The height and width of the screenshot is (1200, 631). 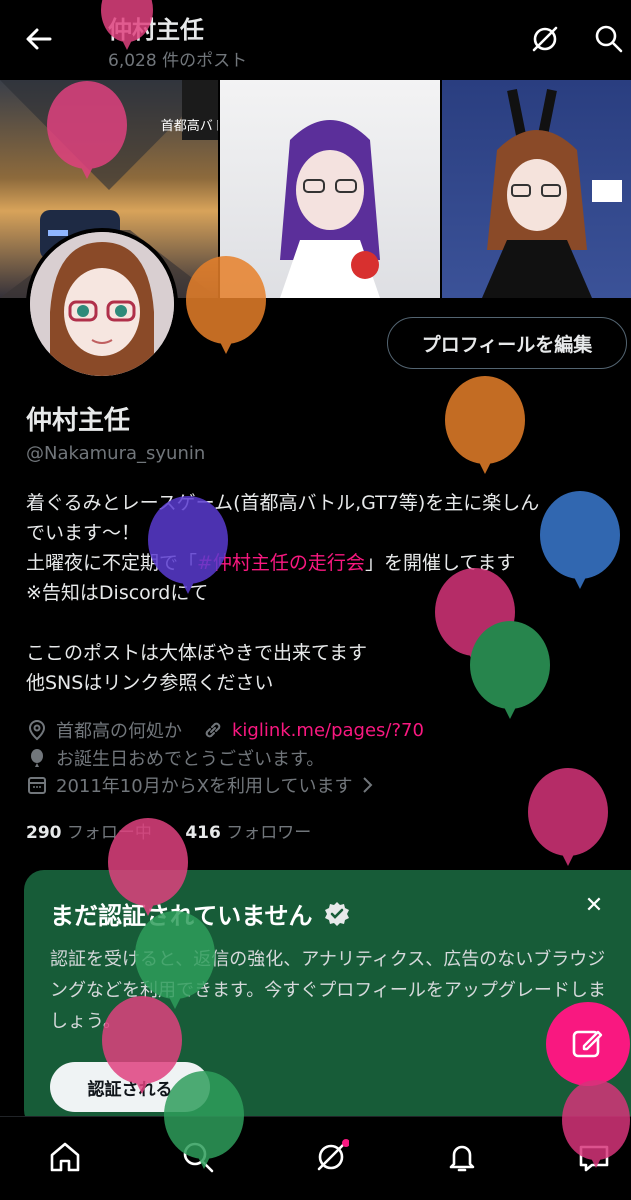 What do you see at coordinates (83, 533) in the screenshot?
I see `bio-line: でいます～！` at bounding box center [83, 533].